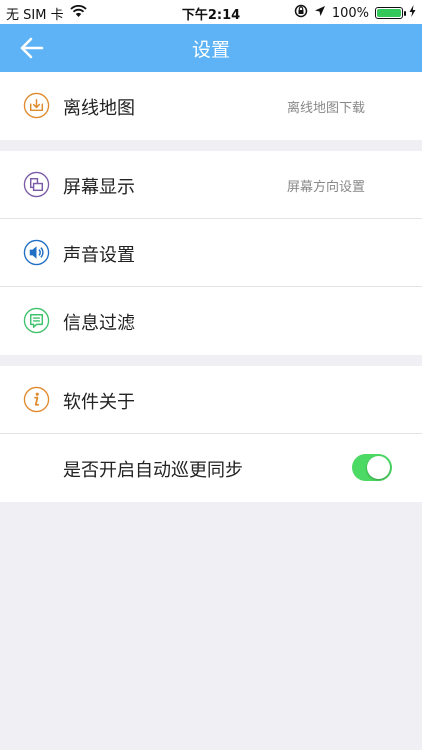 The image size is (422, 750). What do you see at coordinates (211, 185) in the screenshot?
I see `screen-display-row: 屏幕显示 屏幕方向设置` at bounding box center [211, 185].